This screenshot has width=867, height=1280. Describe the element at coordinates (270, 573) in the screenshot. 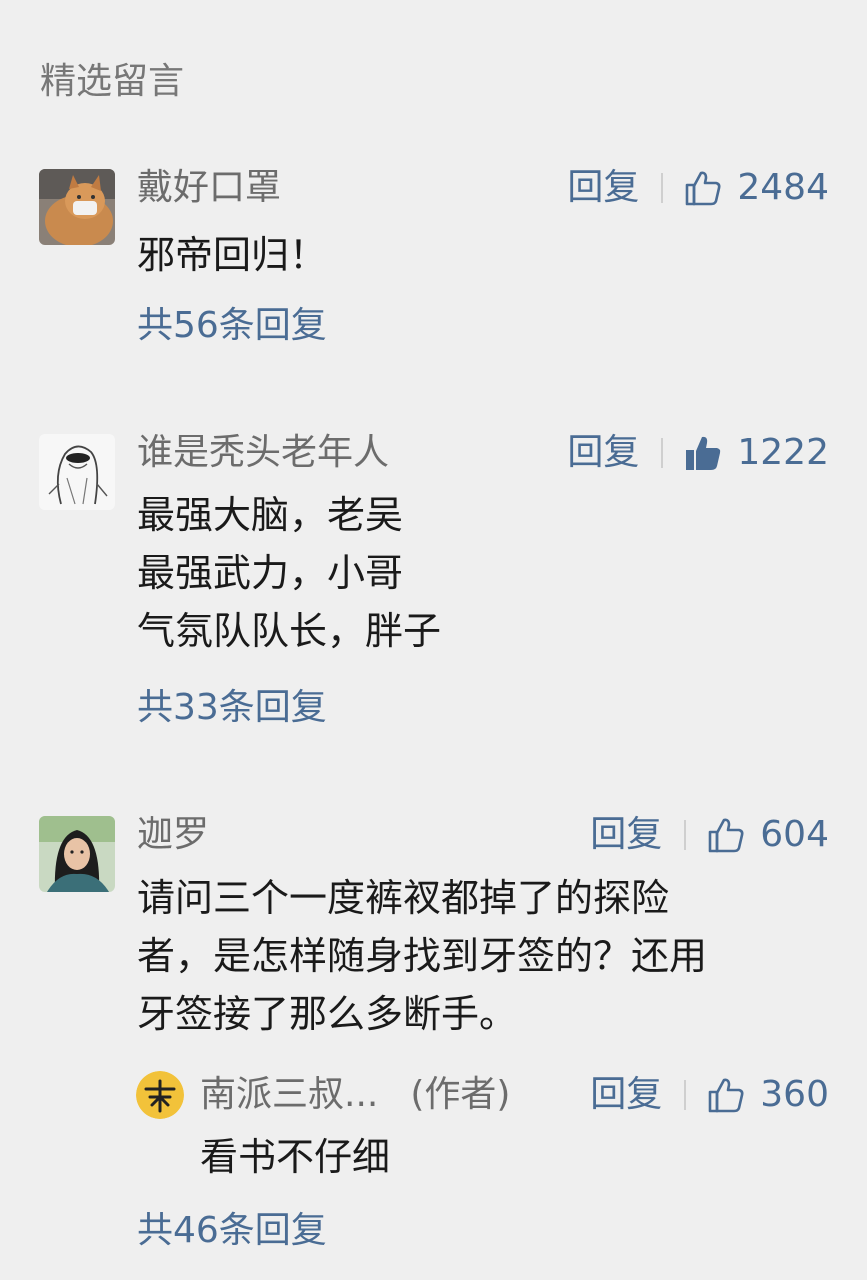

I see `comment-line: 最强武力，小哥` at that location.